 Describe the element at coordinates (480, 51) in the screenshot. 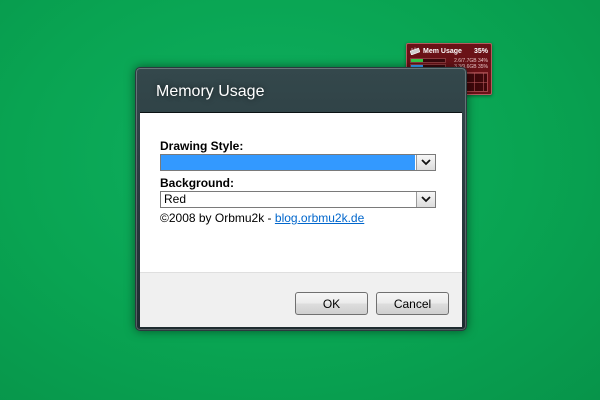

I see `gadget-percent: 35%` at that location.